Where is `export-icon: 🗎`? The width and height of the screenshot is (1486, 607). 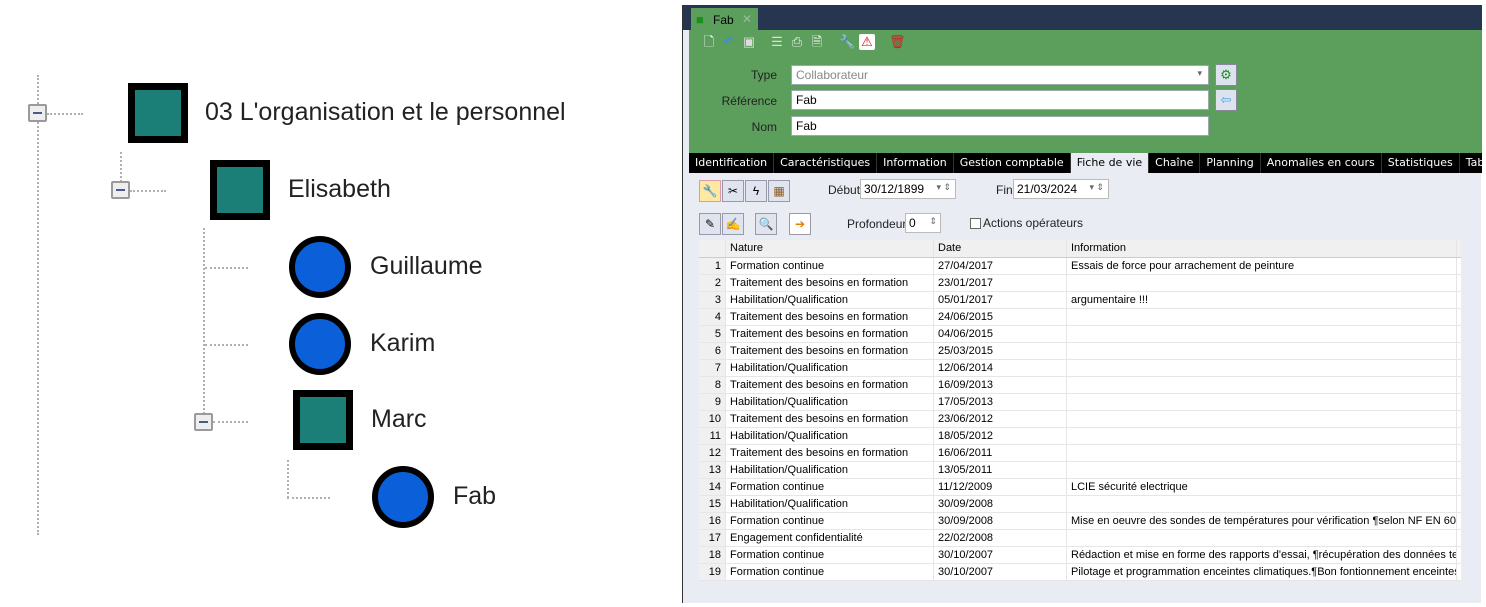
export-icon: 🗎 is located at coordinates (817, 42).